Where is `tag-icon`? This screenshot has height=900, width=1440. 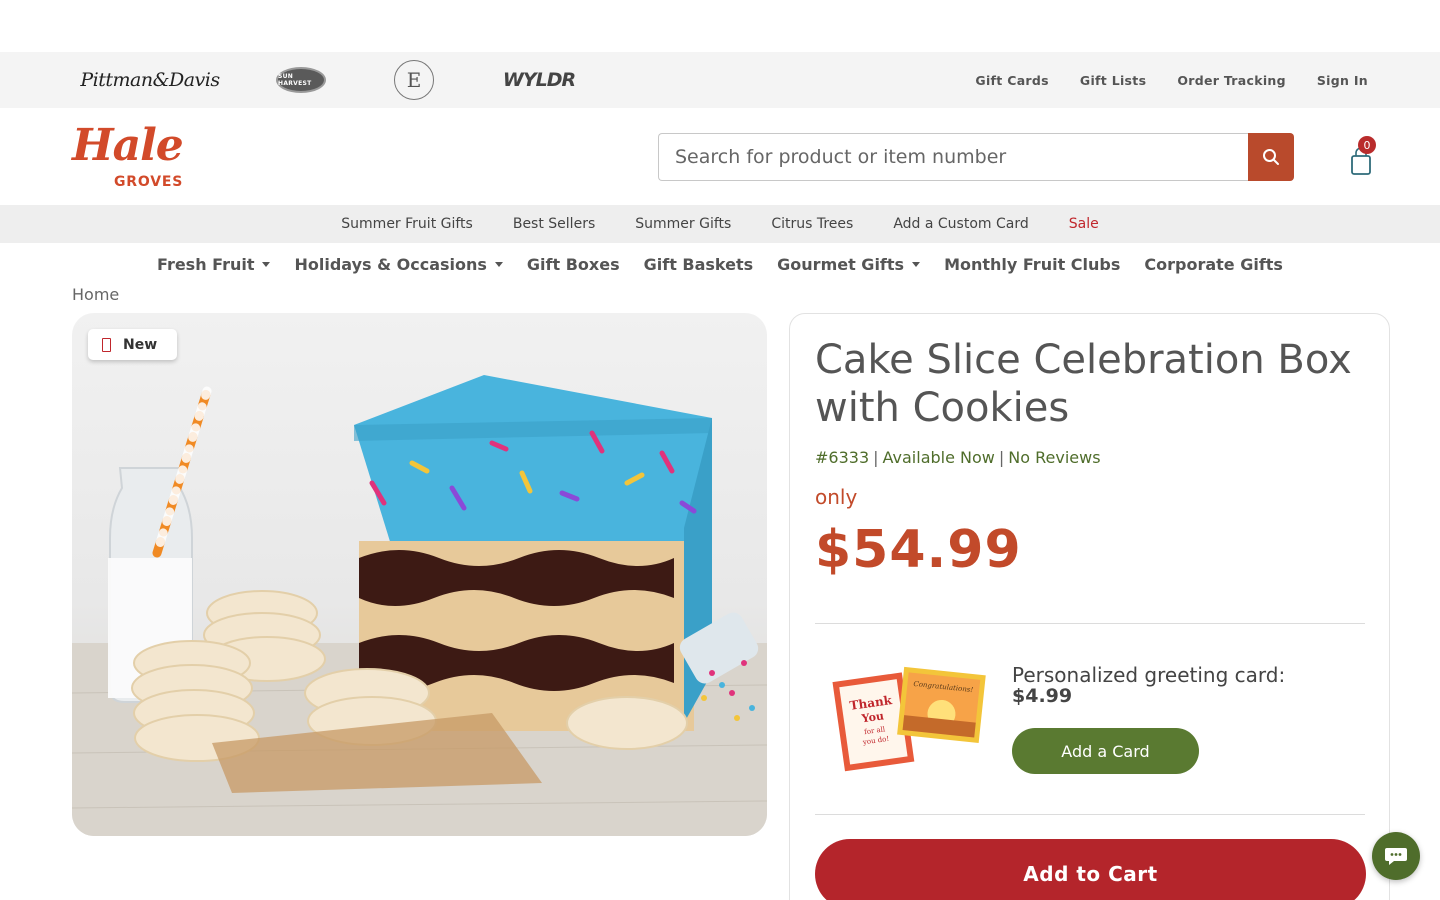
tag-icon is located at coordinates (106, 344).